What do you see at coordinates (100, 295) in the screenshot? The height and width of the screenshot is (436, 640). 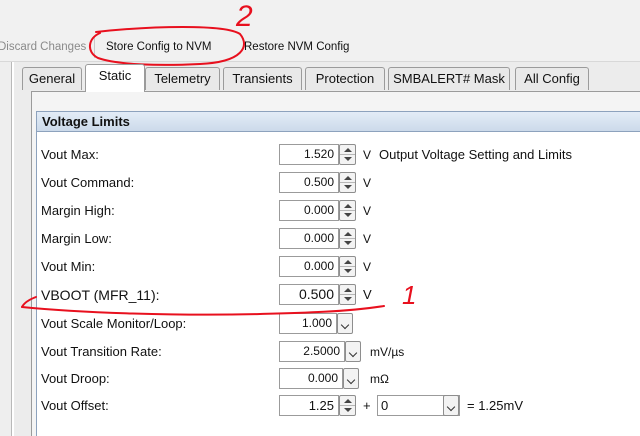 I see `vboot-label: VBOOT (MFR_11):` at bounding box center [100, 295].